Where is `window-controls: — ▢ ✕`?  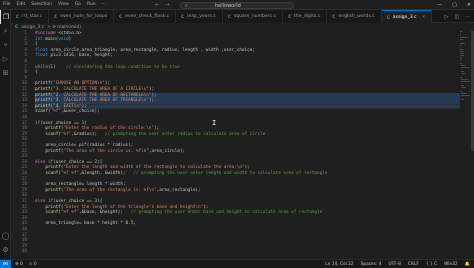 window-controls: — ▢ ✕ is located at coordinates (454, 5).